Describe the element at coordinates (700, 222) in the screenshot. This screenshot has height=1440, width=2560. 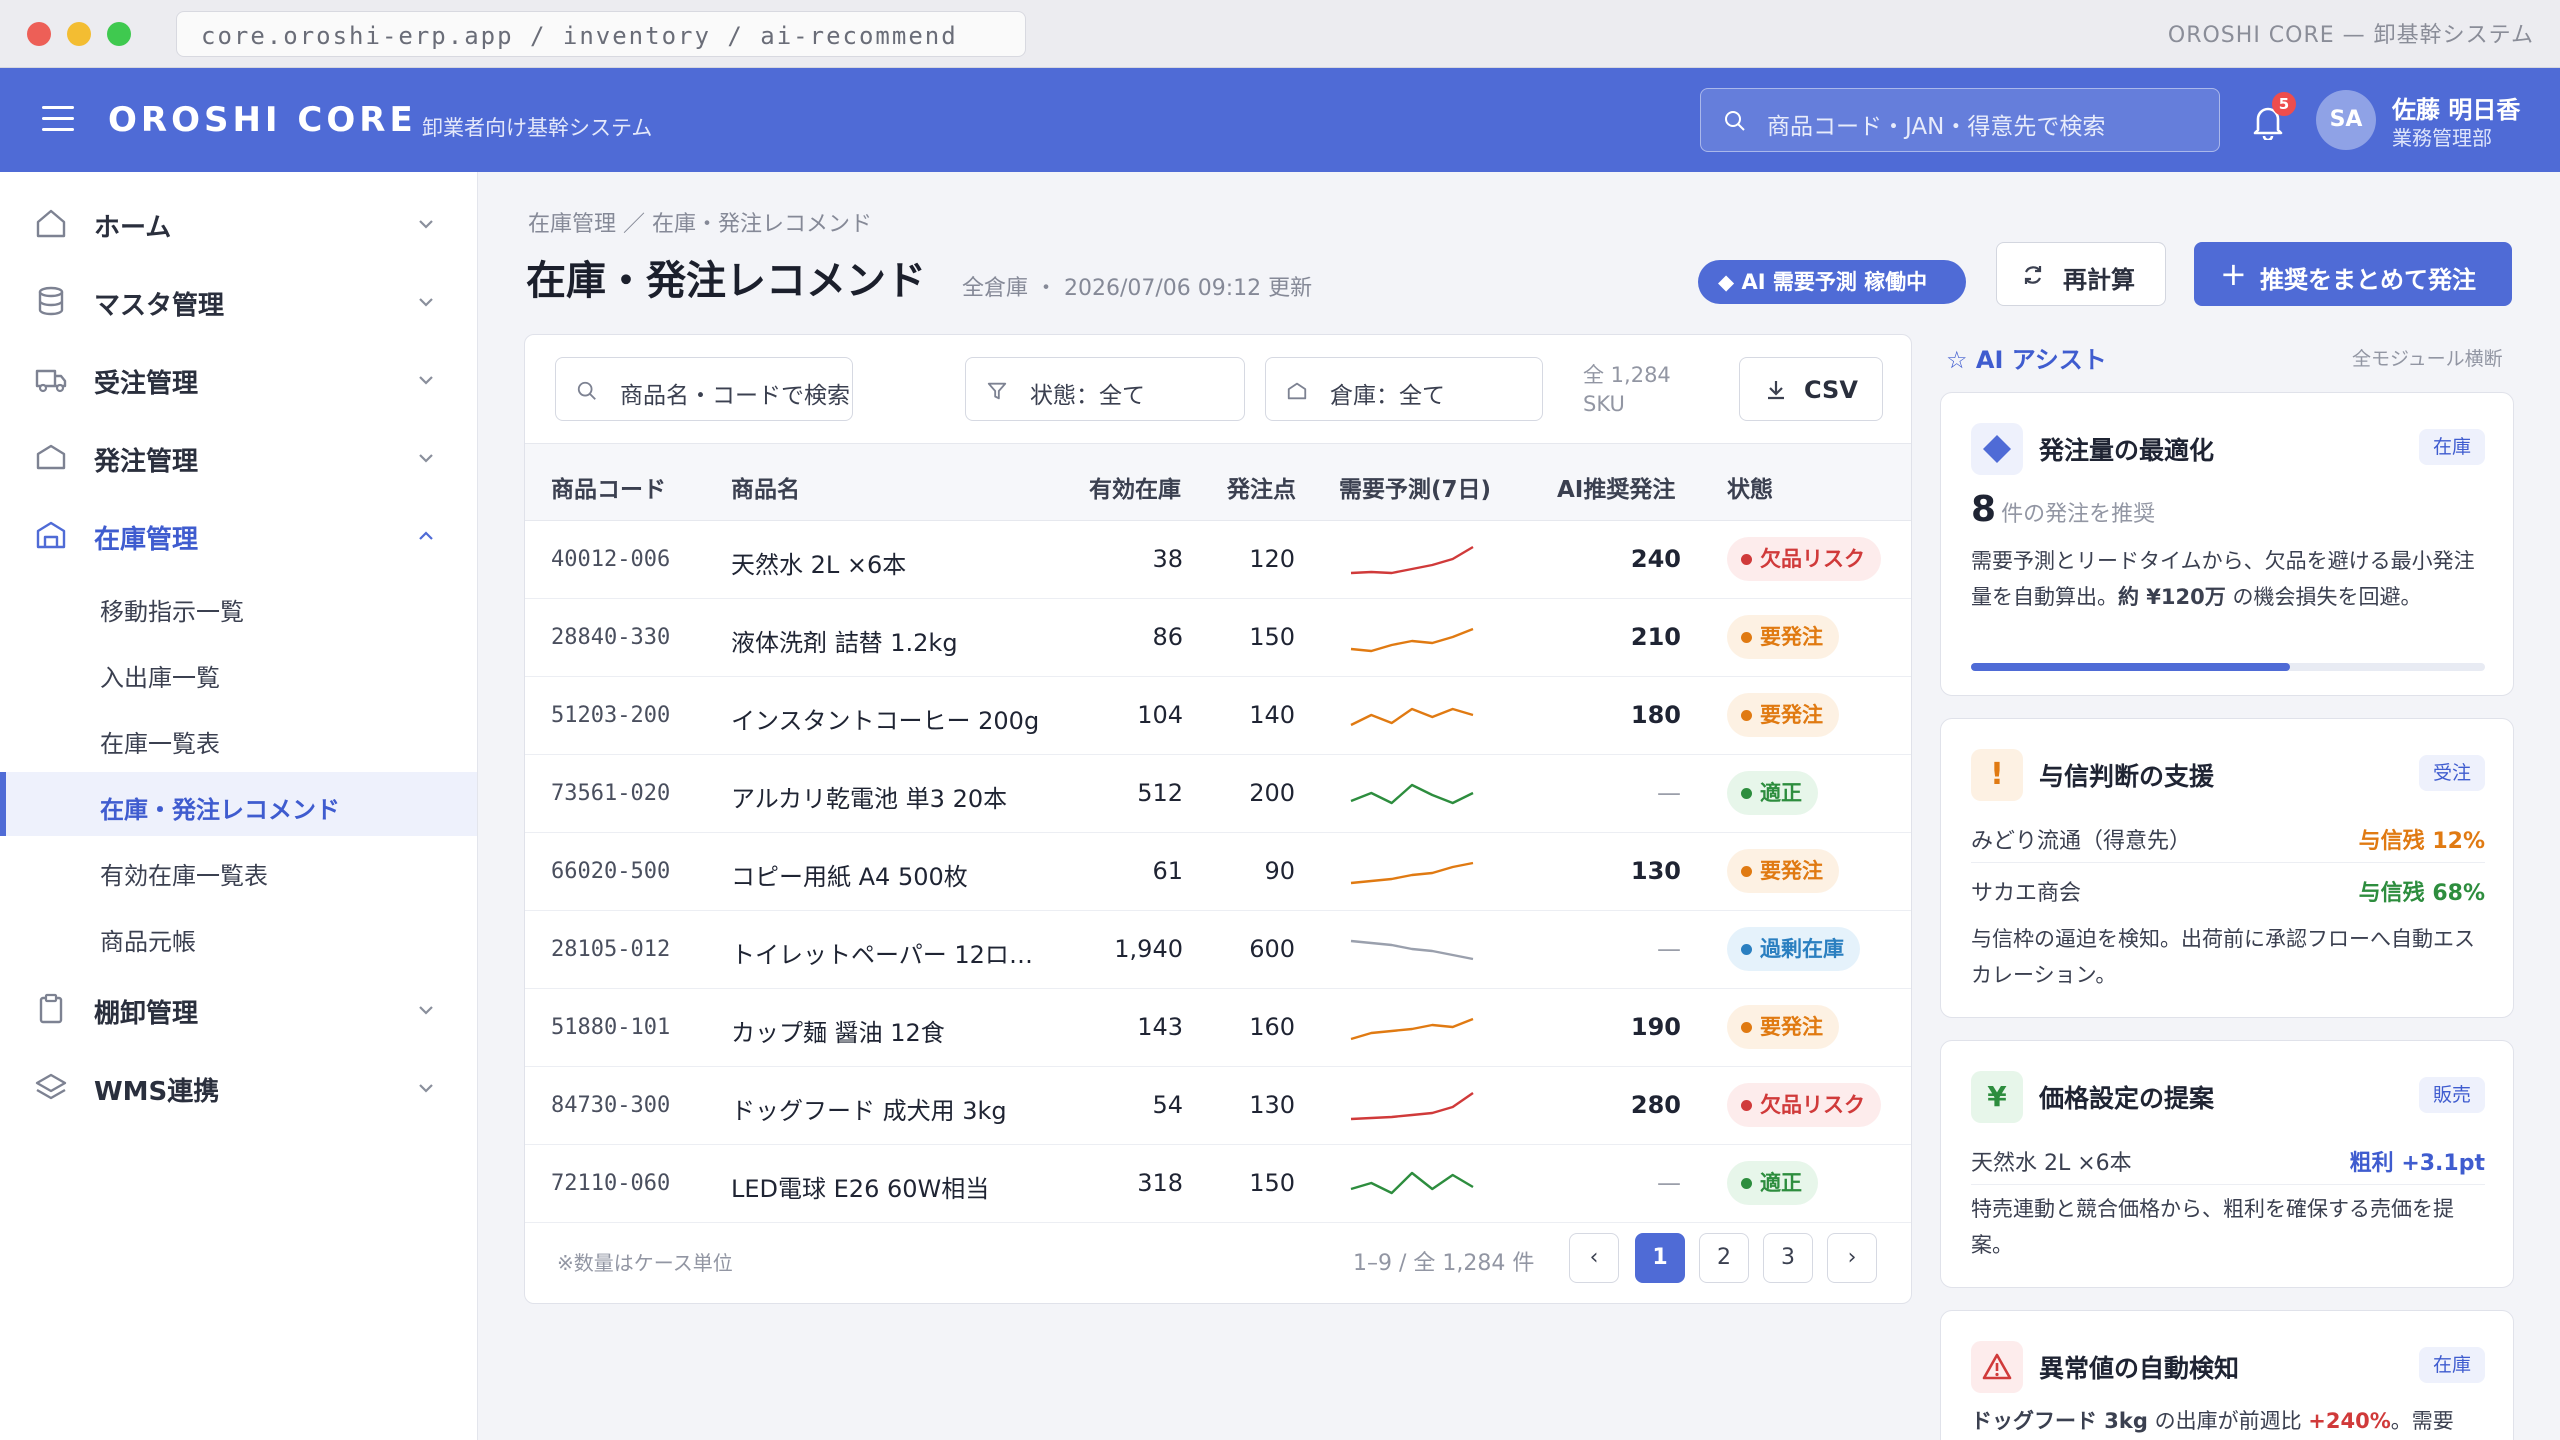
I see `breadcrumb: 在庫管理 ／ 在庫・発注レコメンド` at that location.